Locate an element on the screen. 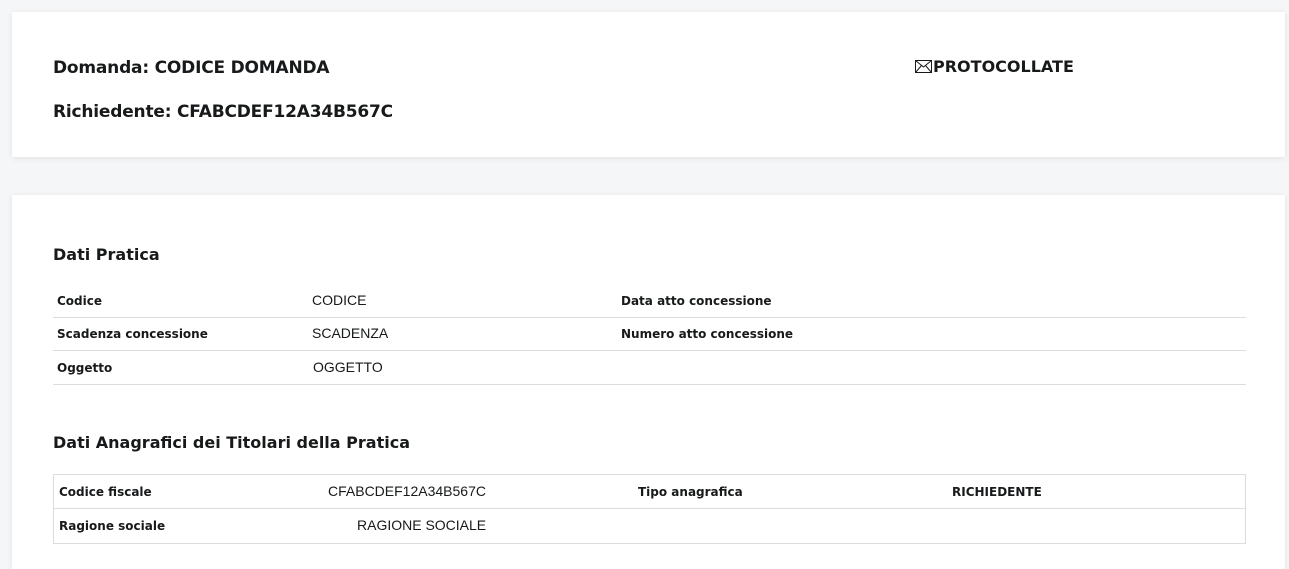 This screenshot has width=1289, height=569. field-label: Scadenza concessione is located at coordinates (132, 334).